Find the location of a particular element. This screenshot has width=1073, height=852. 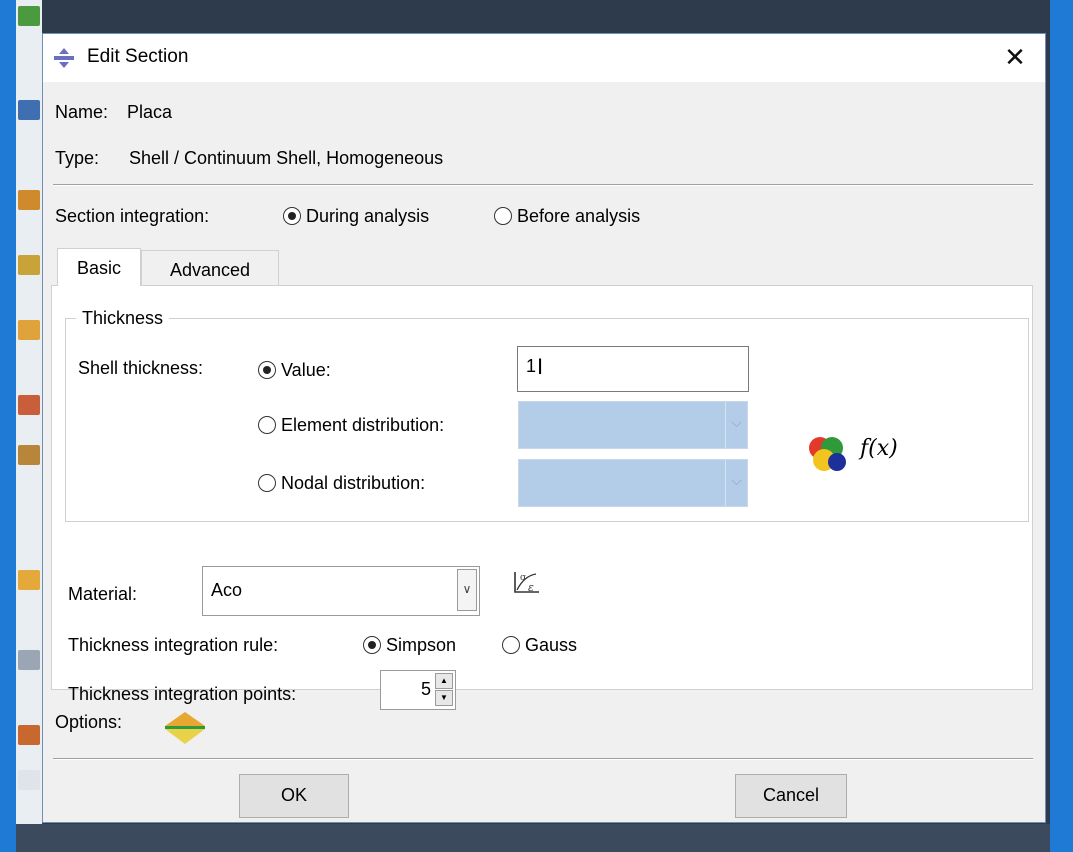

toolbox-partition-icon is located at coordinates (29, 405).